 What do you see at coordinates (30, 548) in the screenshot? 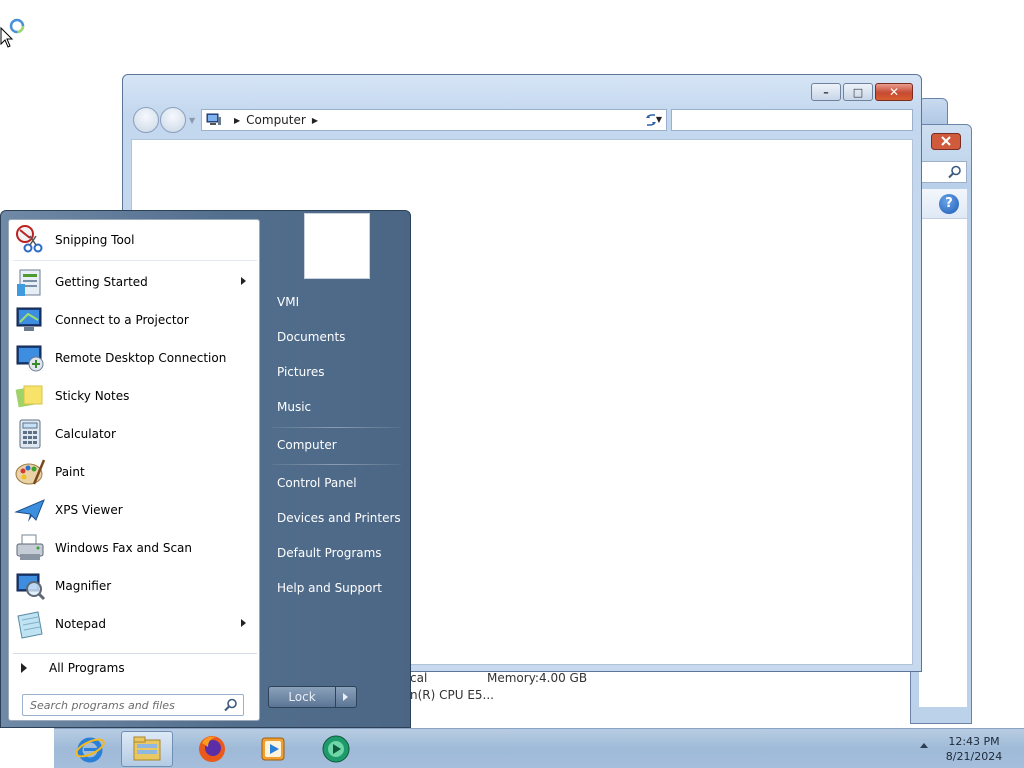
I see `fax-icon` at bounding box center [30, 548].